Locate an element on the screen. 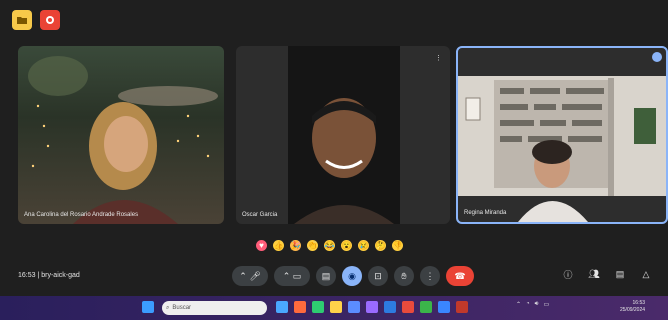 The width and height of the screenshot is (668, 320). present-icon: ⊡ is located at coordinates (378, 275).